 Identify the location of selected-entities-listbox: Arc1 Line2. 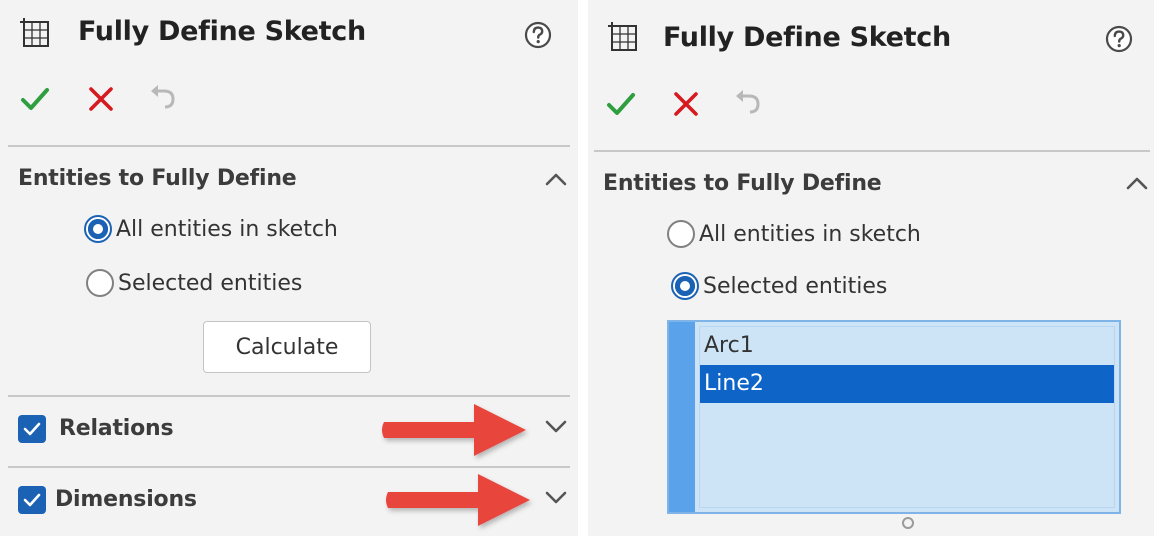
(894, 417).